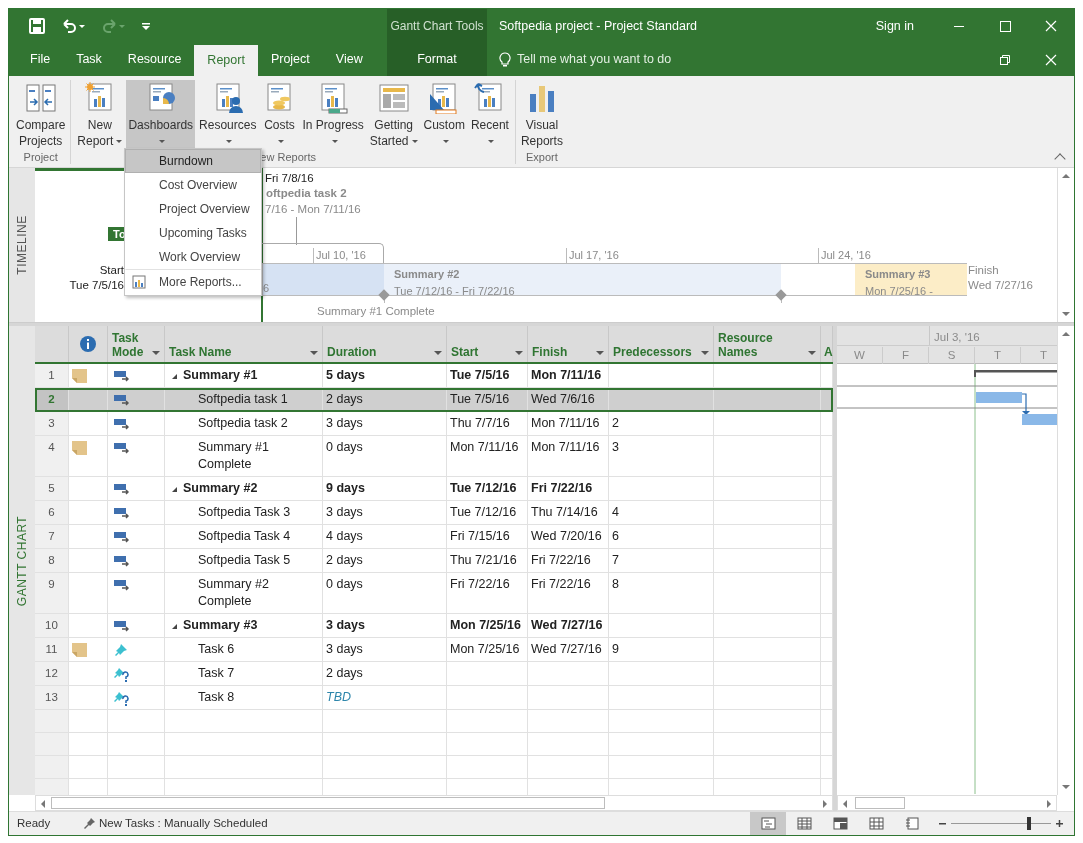 This screenshot has width=1083, height=843. What do you see at coordinates (767, 344) in the screenshot?
I see `column-header: Resource Names` at bounding box center [767, 344].